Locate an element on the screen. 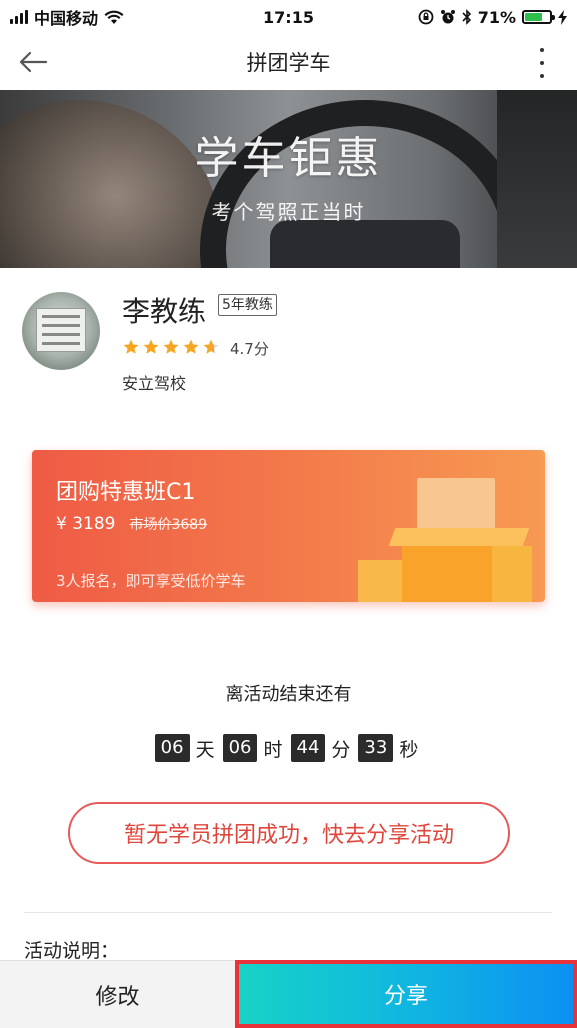 The image size is (577, 1028). countdown-hours: 06 is located at coordinates (240, 748).